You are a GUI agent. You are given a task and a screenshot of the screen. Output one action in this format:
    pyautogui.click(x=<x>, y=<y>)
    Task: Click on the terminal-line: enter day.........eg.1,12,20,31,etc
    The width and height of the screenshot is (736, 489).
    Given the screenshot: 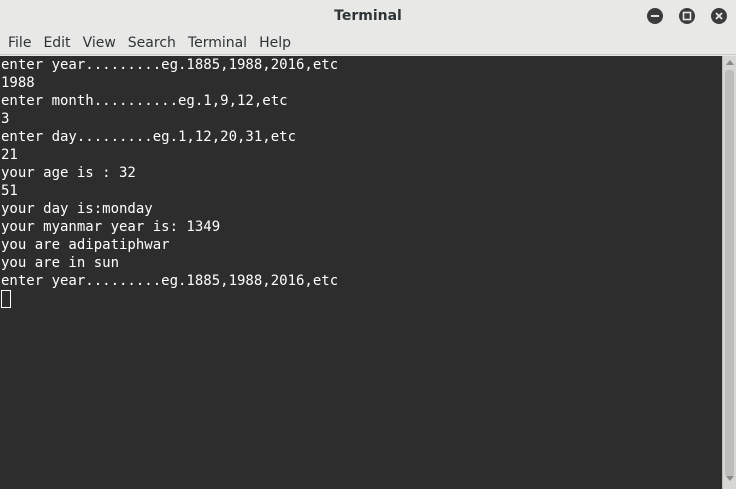 What is the action you would take?
    pyautogui.click(x=149, y=137)
    